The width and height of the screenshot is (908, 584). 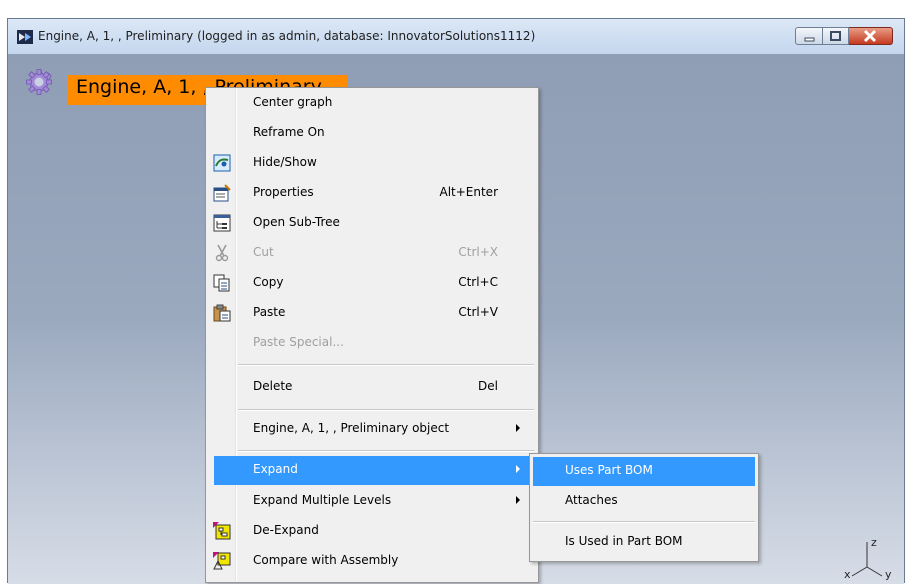 What do you see at coordinates (478, 312) in the screenshot?
I see `menu-item-shortcut: Ctrl+V` at bounding box center [478, 312].